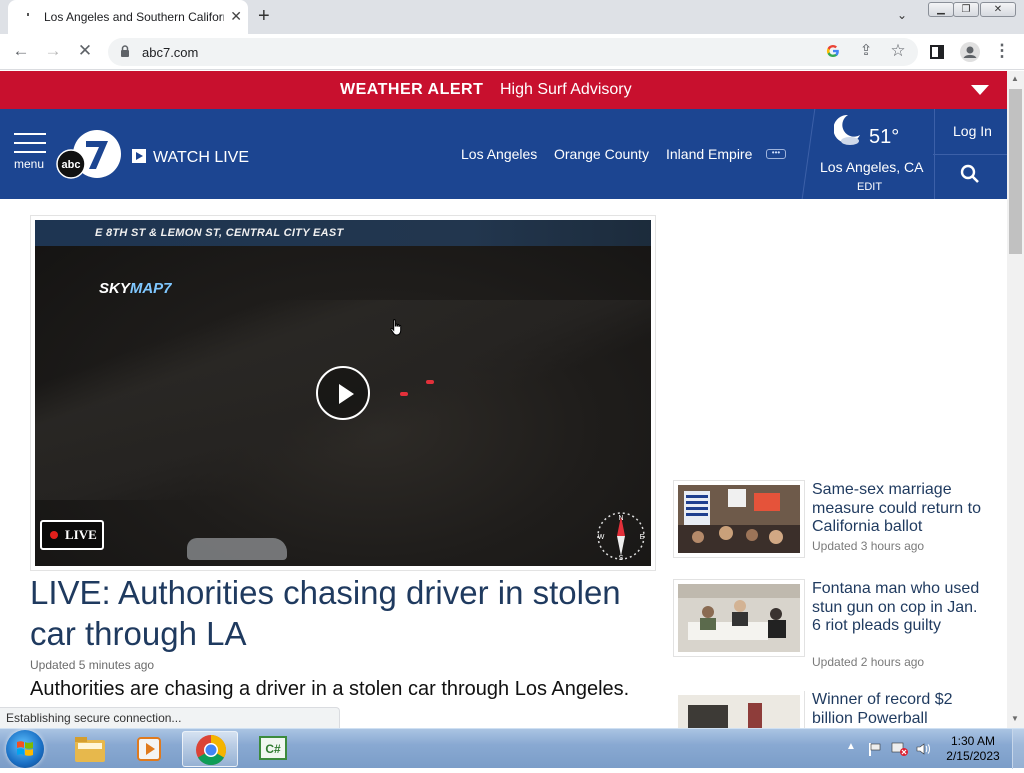 The width and height of the screenshot is (1024, 773). What do you see at coordinates (53, 51) in the screenshot?
I see `forward-arrow-icon: →` at bounding box center [53, 51].